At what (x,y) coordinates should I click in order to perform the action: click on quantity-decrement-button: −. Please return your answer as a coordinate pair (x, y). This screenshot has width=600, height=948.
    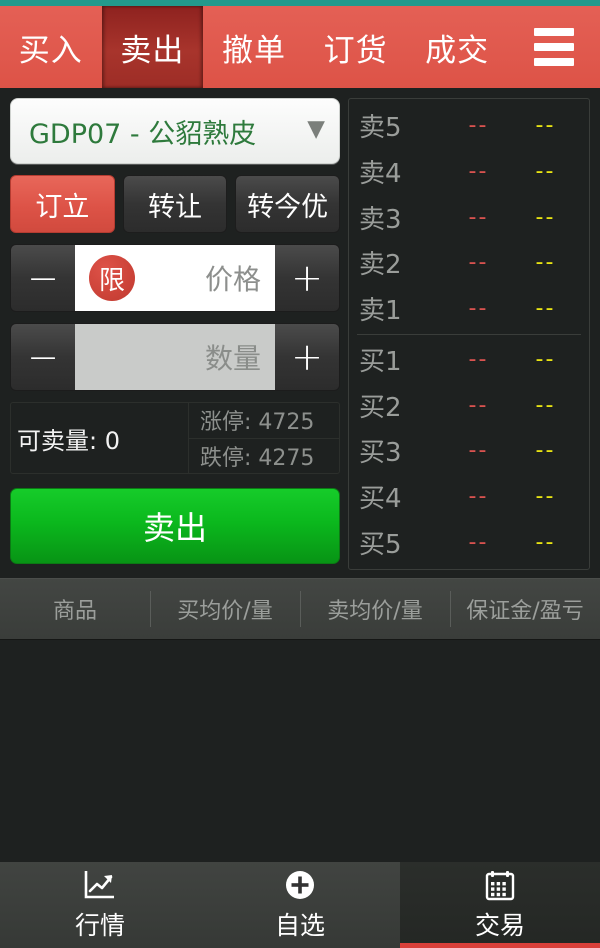
    Looking at the image, I should click on (43, 357).